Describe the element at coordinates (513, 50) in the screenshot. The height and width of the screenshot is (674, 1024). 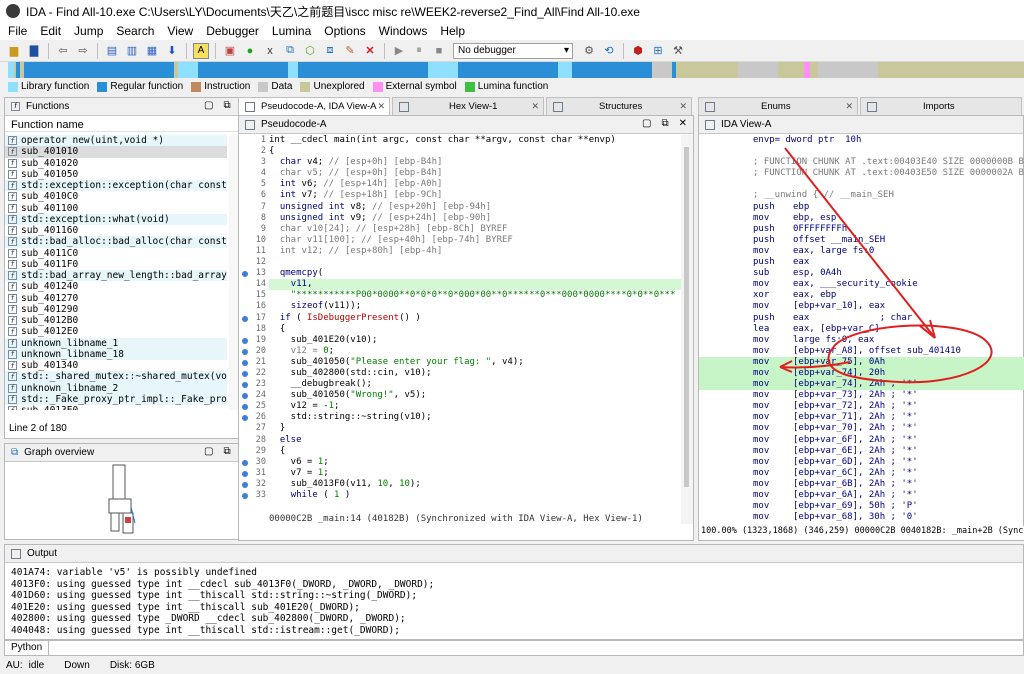
I see `debugger-select: No debugger` at that location.